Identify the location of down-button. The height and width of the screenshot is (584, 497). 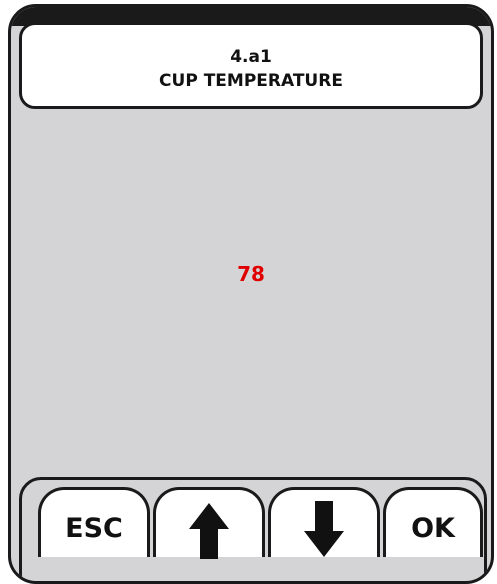
(324, 522).